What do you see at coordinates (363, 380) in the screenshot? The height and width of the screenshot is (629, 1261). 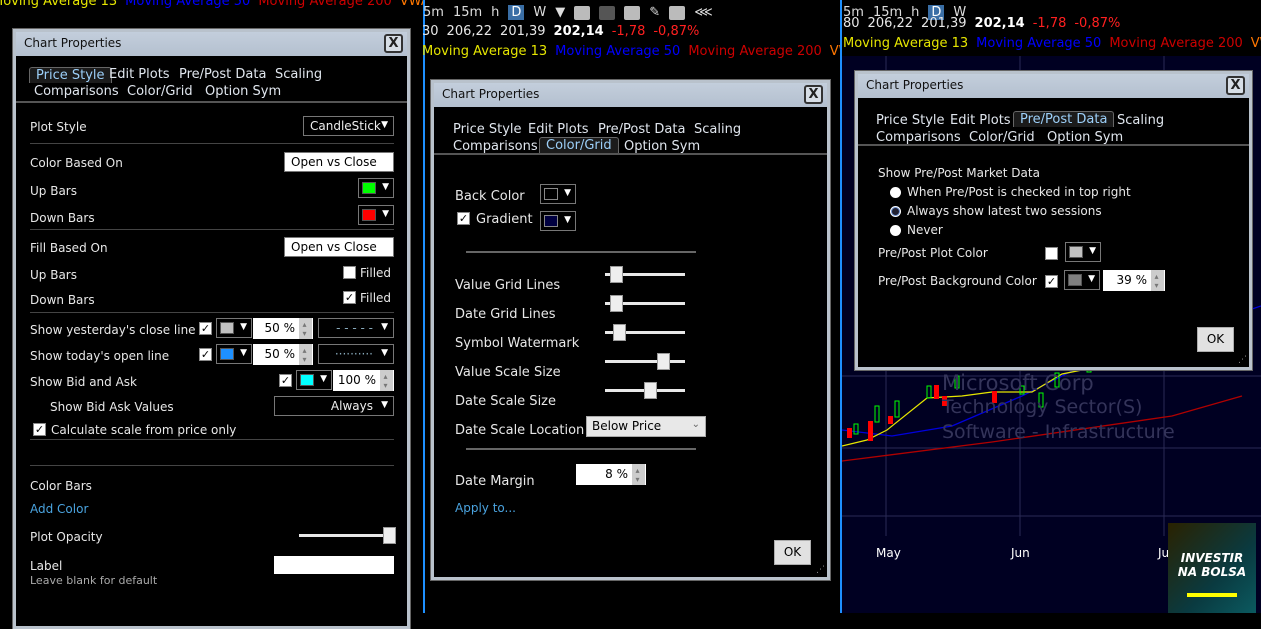 I see `bid-ask-opacity: 100 %` at bounding box center [363, 380].